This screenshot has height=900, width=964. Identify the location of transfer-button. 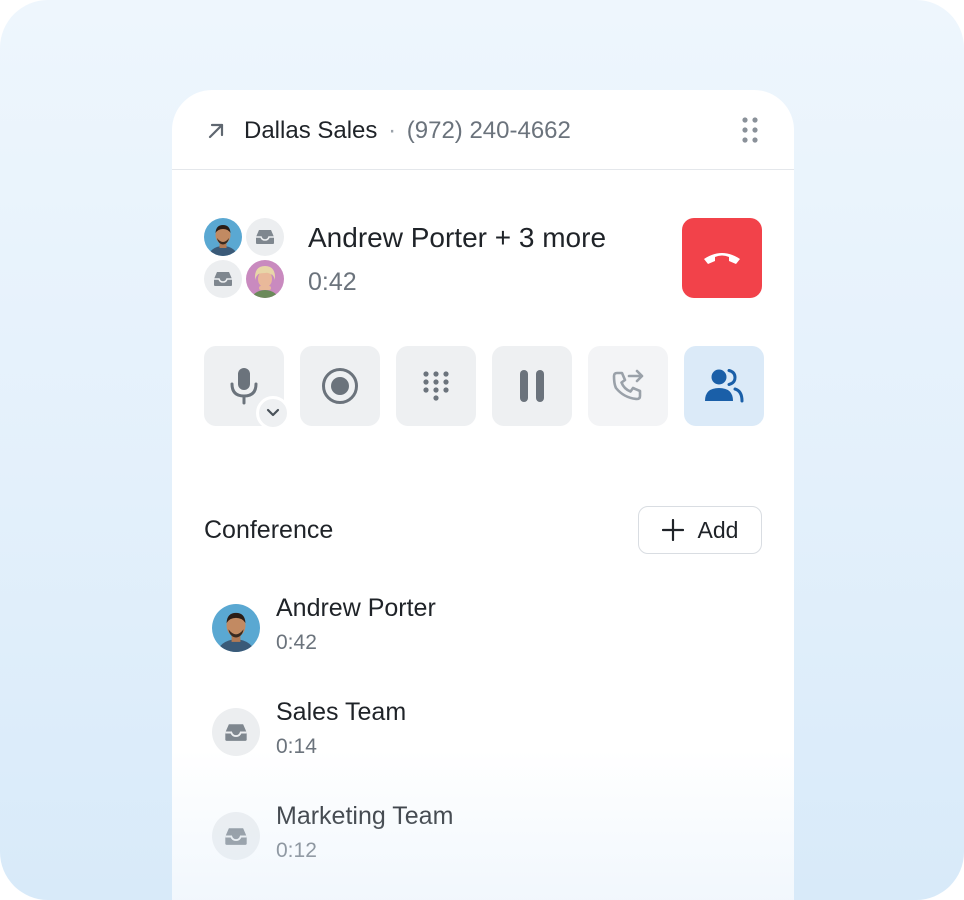
(628, 386).